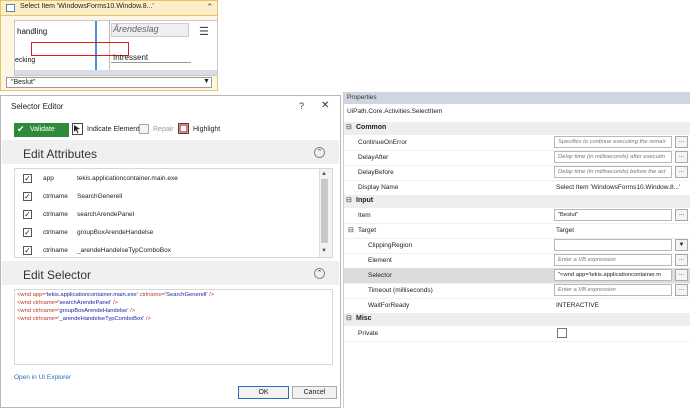 This screenshot has height=408, width=690. I want to click on check-icon: ✔, so click(21, 129).